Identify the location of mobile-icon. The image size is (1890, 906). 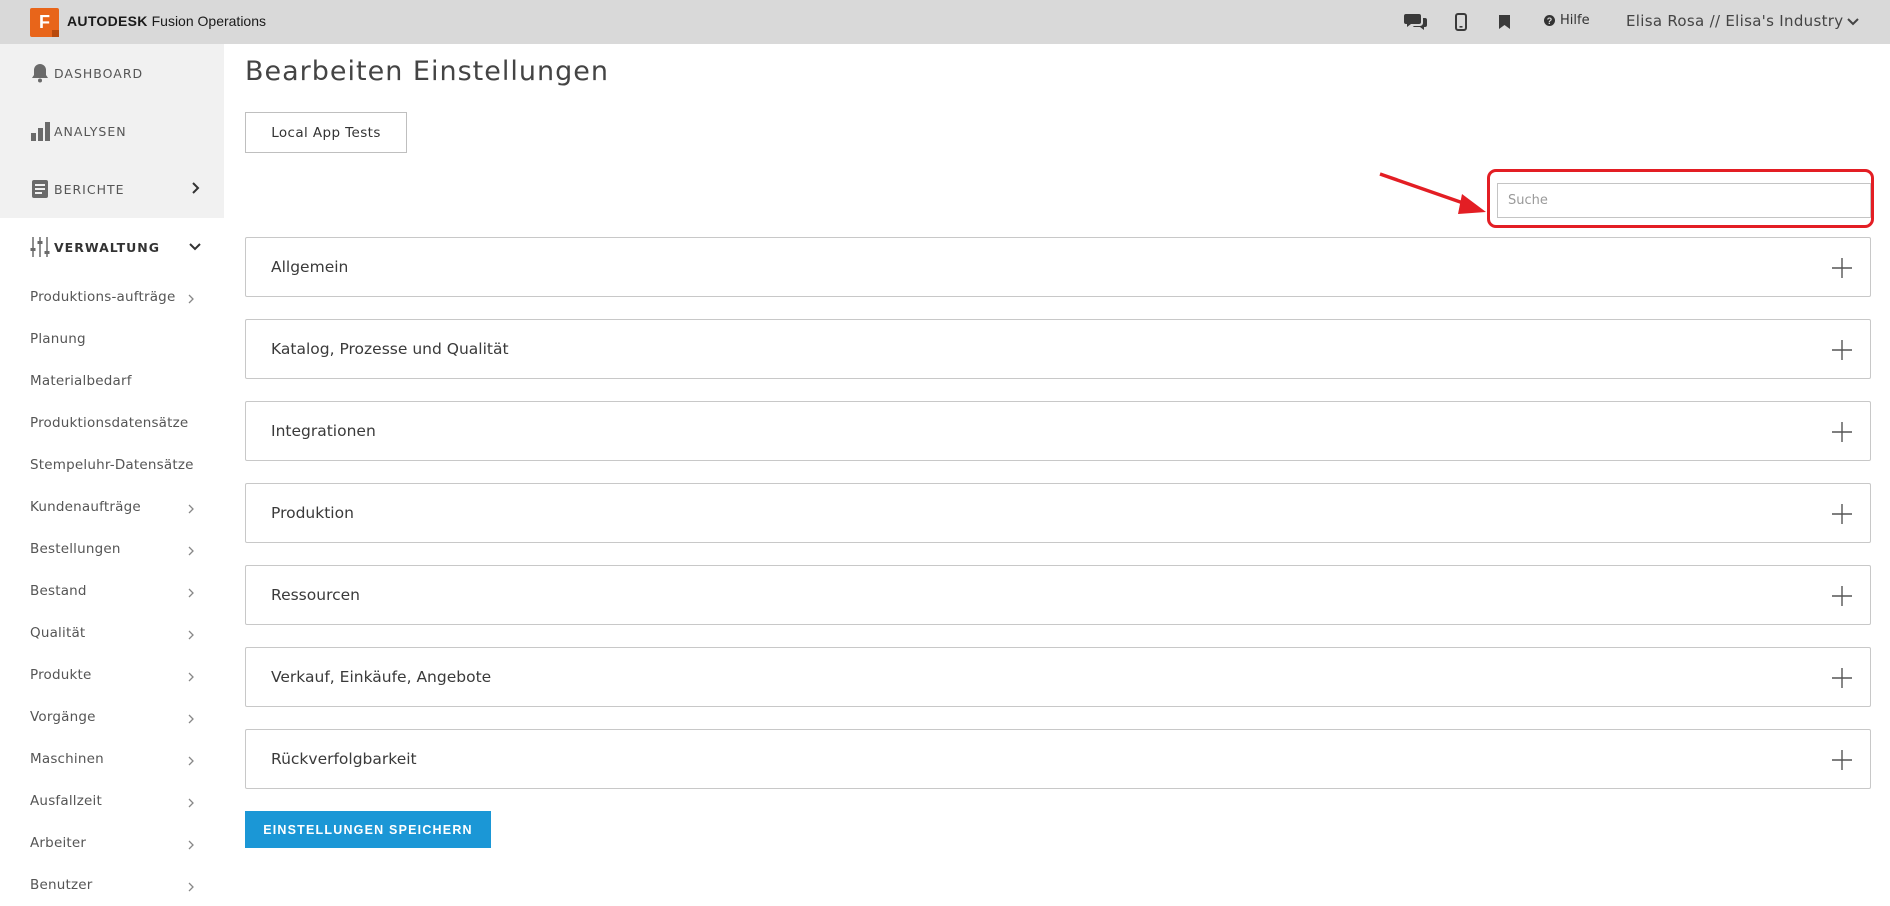
(1461, 22).